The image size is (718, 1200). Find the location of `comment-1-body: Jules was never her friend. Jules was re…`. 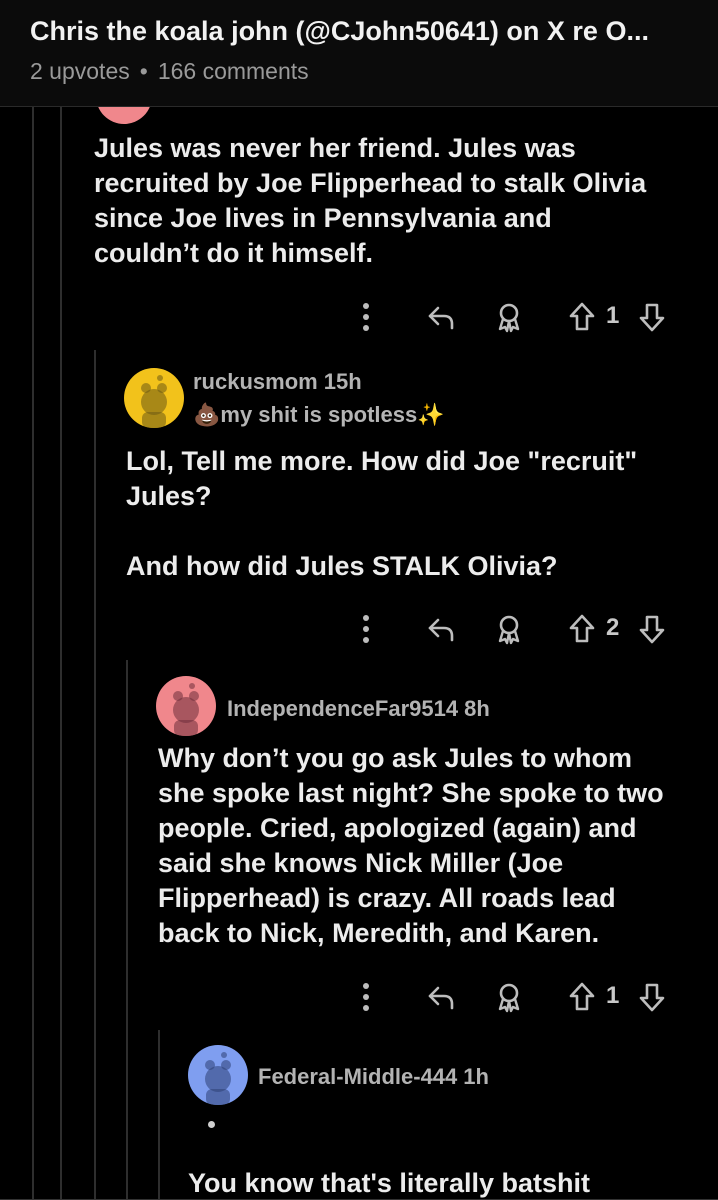

comment-1-body: Jules was never her friend. Jules was re… is located at coordinates (370, 200).